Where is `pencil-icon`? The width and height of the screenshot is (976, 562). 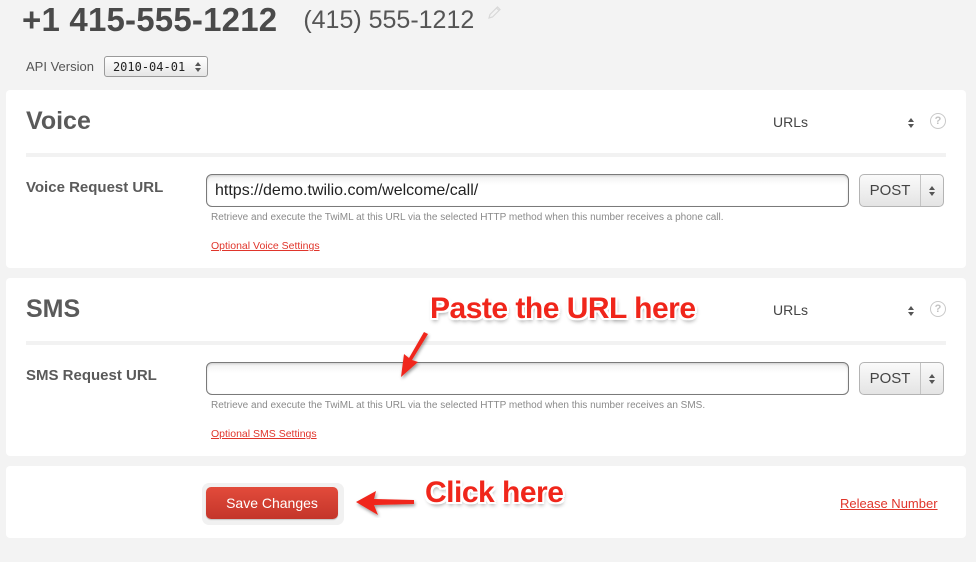 pencil-icon is located at coordinates (494, 13).